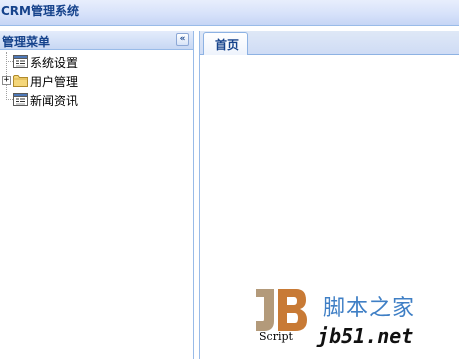 The height and width of the screenshot is (359, 459). I want to click on tree-node-label: 系统设置, so click(54, 63).